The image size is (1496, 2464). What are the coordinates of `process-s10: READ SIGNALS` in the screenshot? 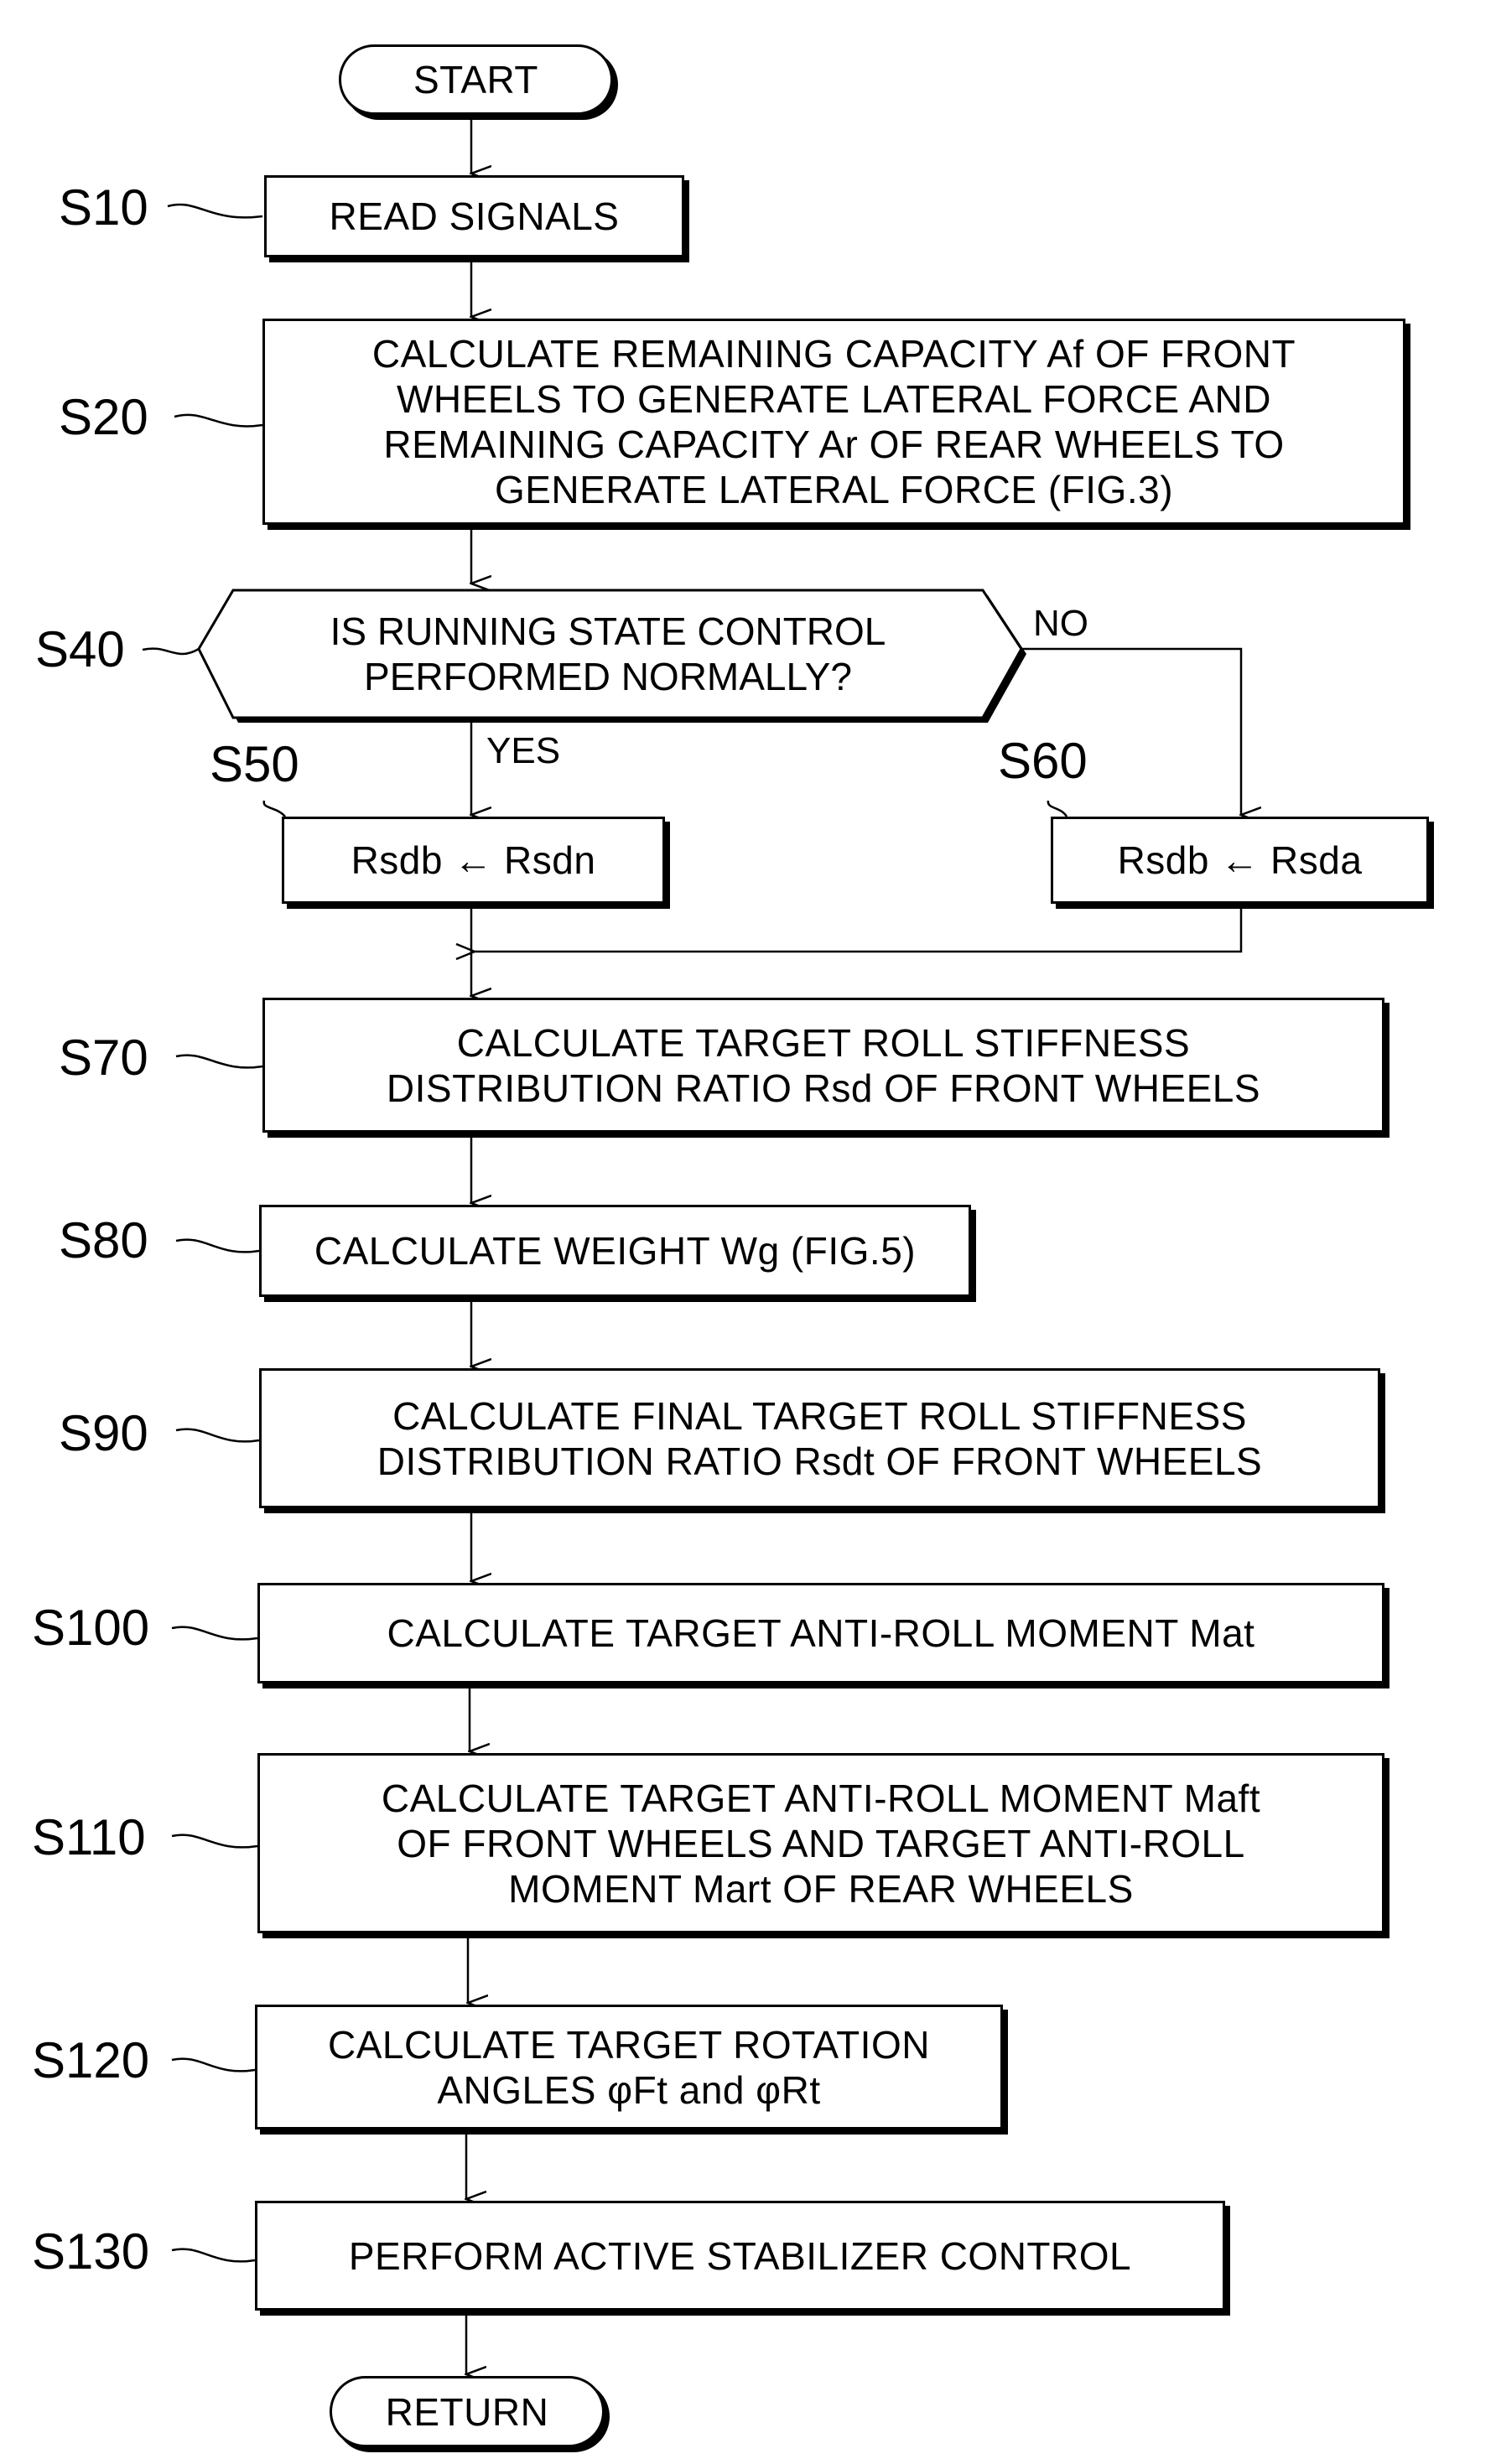 It's located at (474, 216).